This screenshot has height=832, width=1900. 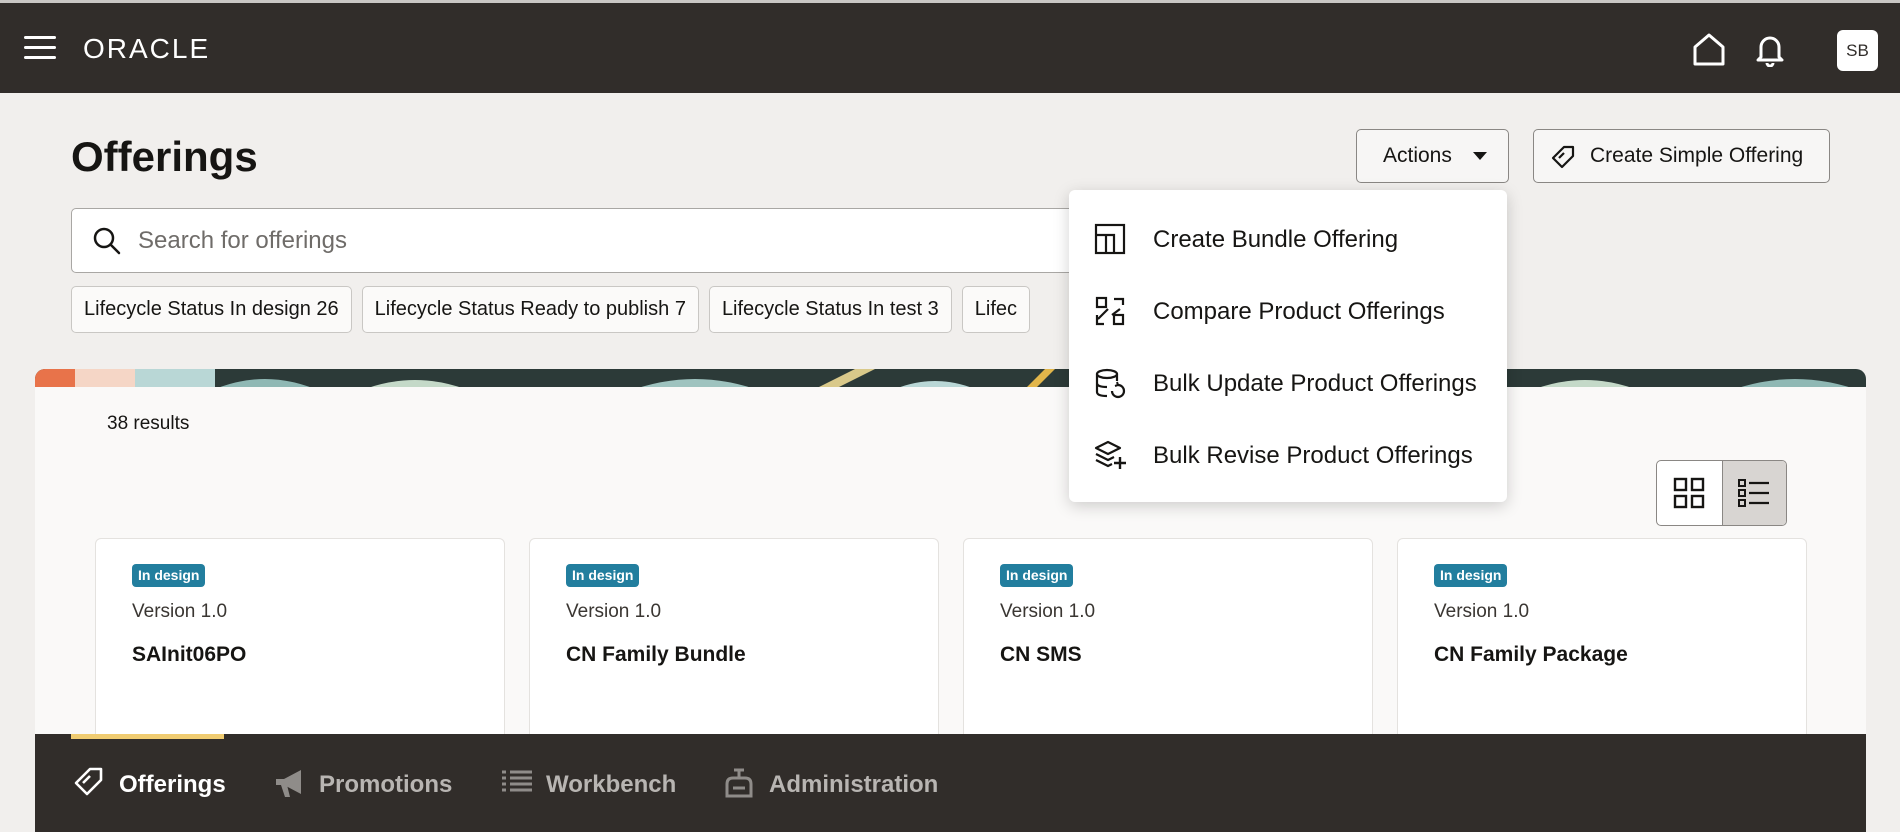 I want to click on menu-item-label: Create Bundle Offering, so click(x=1276, y=239).